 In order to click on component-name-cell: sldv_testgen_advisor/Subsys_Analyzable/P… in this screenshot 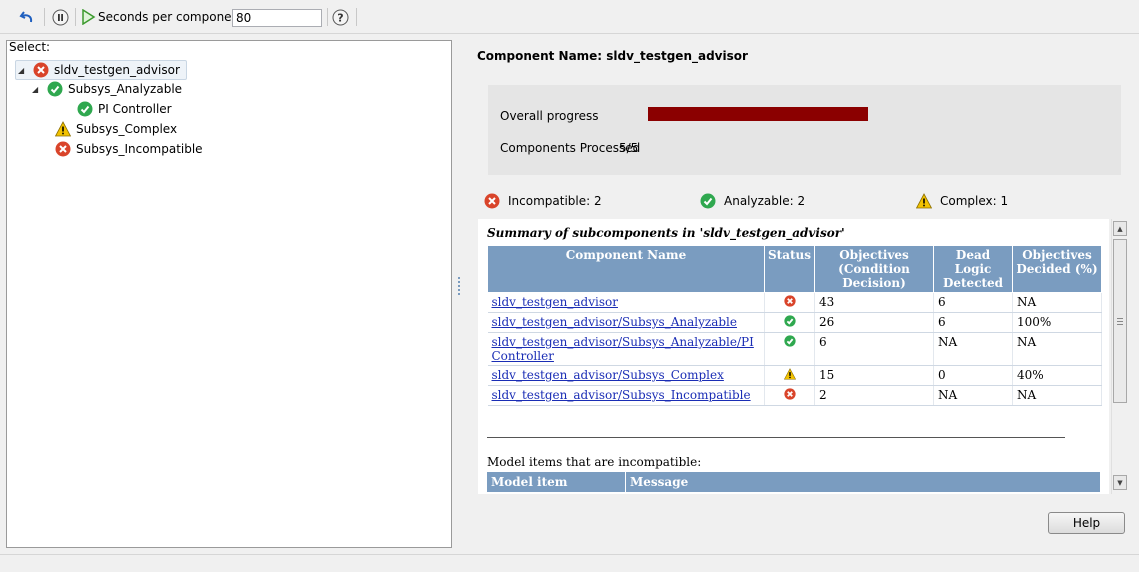, I will do `click(626, 349)`.